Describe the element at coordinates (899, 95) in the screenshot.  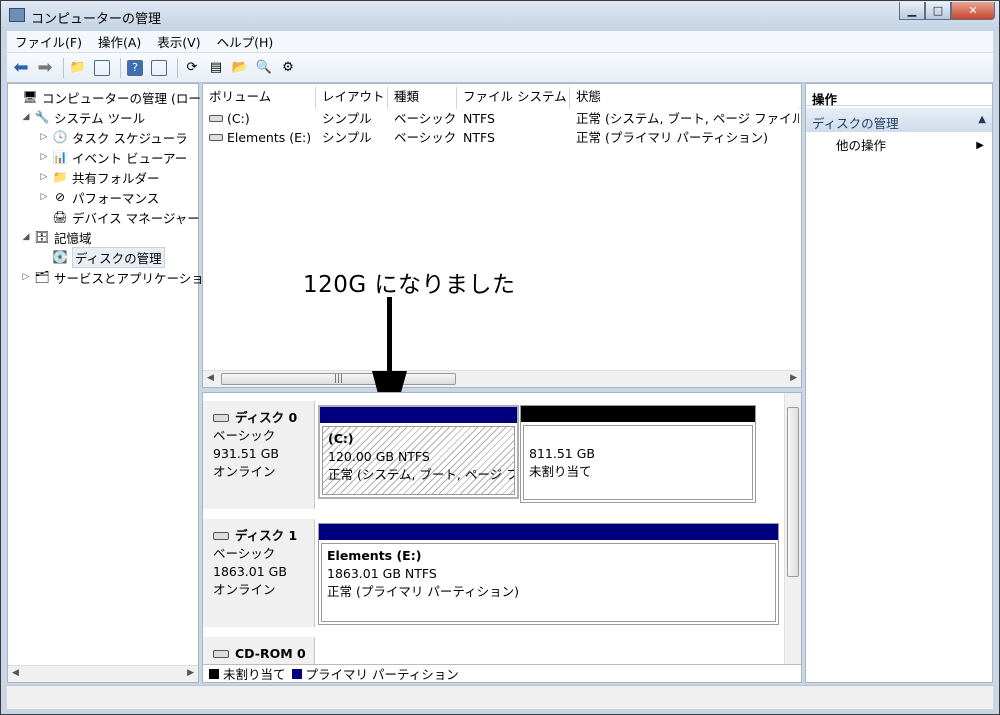
I see `actions-header: 操作` at that location.